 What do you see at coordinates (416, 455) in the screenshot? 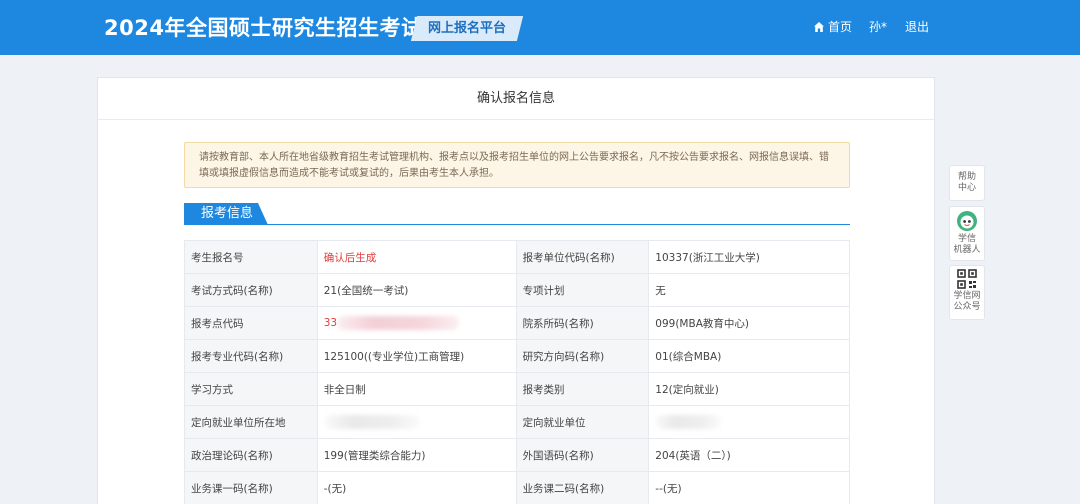
I see `field-value: 199(管理类综合能力)` at bounding box center [416, 455].